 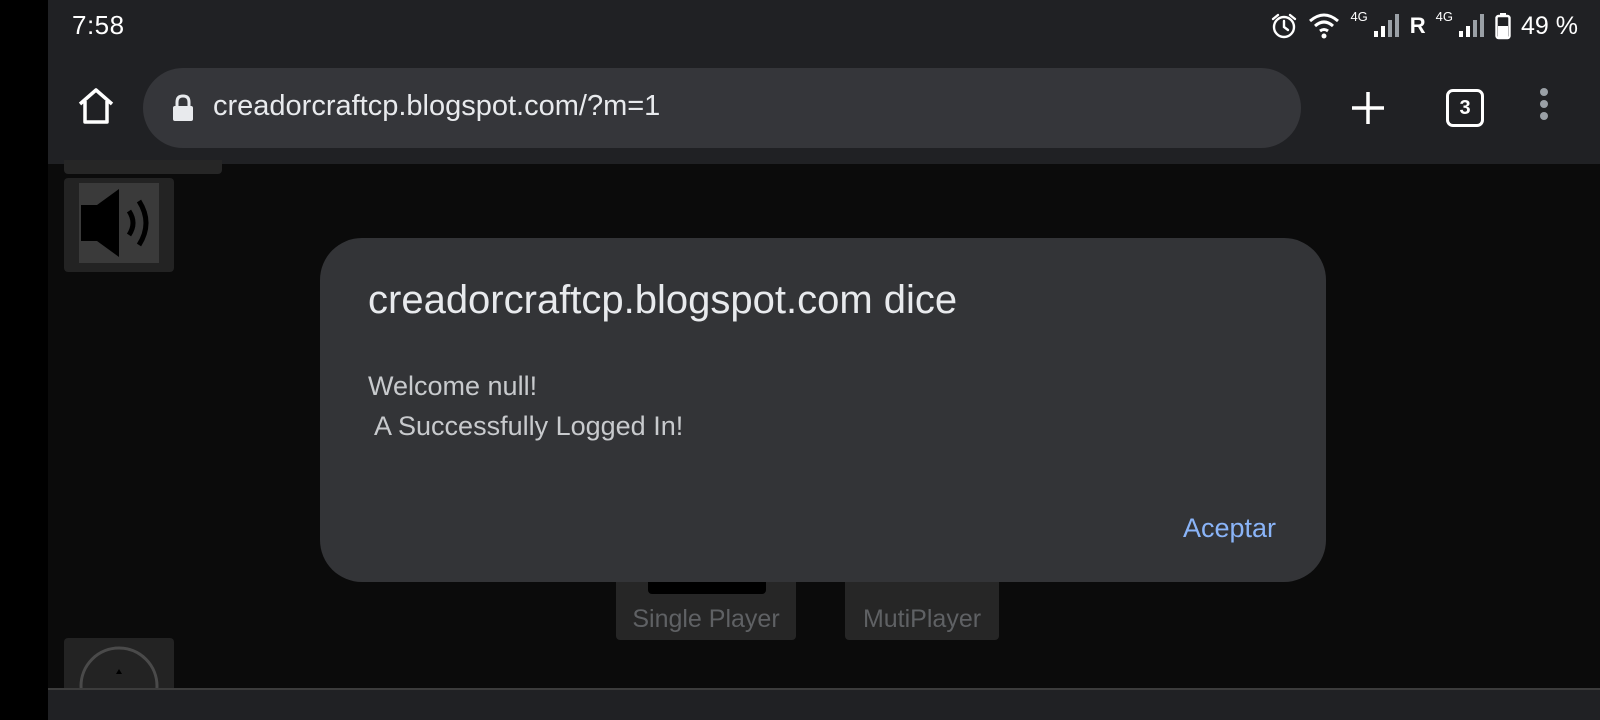 What do you see at coordinates (98, 25) in the screenshot?
I see `status-time: 7:58` at bounding box center [98, 25].